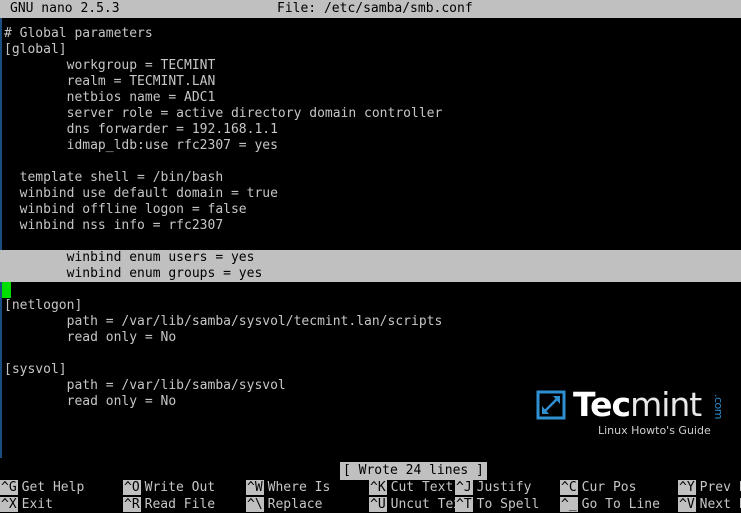 The image size is (741, 513). What do you see at coordinates (720, 487) in the screenshot?
I see `shortcut-label: Prev P` at bounding box center [720, 487].